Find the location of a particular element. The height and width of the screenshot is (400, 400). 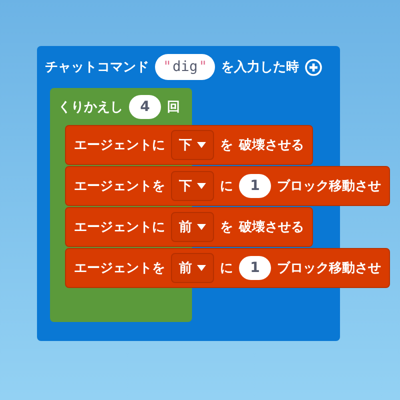

field-value: dig is located at coordinates (185, 67).